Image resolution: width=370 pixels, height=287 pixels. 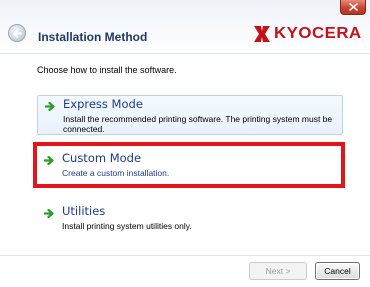 I want to click on next-button: Next >, so click(x=278, y=271).